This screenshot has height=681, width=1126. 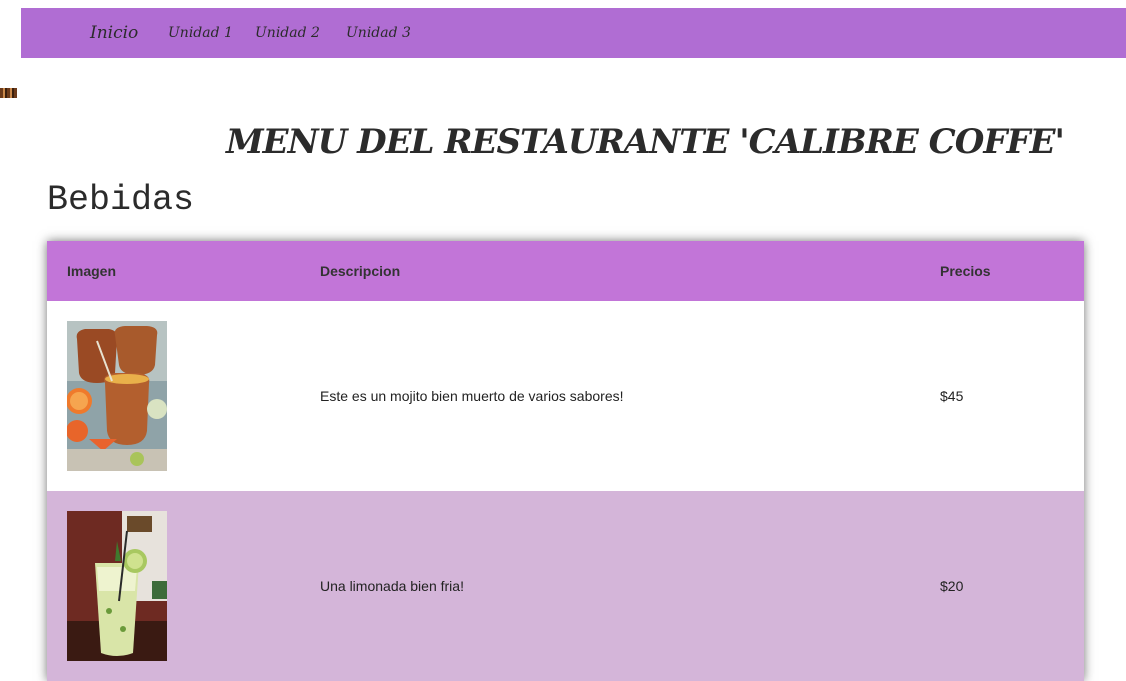 I want to click on table-header-row: Imagen Descripcion Precios, so click(x=565, y=271).